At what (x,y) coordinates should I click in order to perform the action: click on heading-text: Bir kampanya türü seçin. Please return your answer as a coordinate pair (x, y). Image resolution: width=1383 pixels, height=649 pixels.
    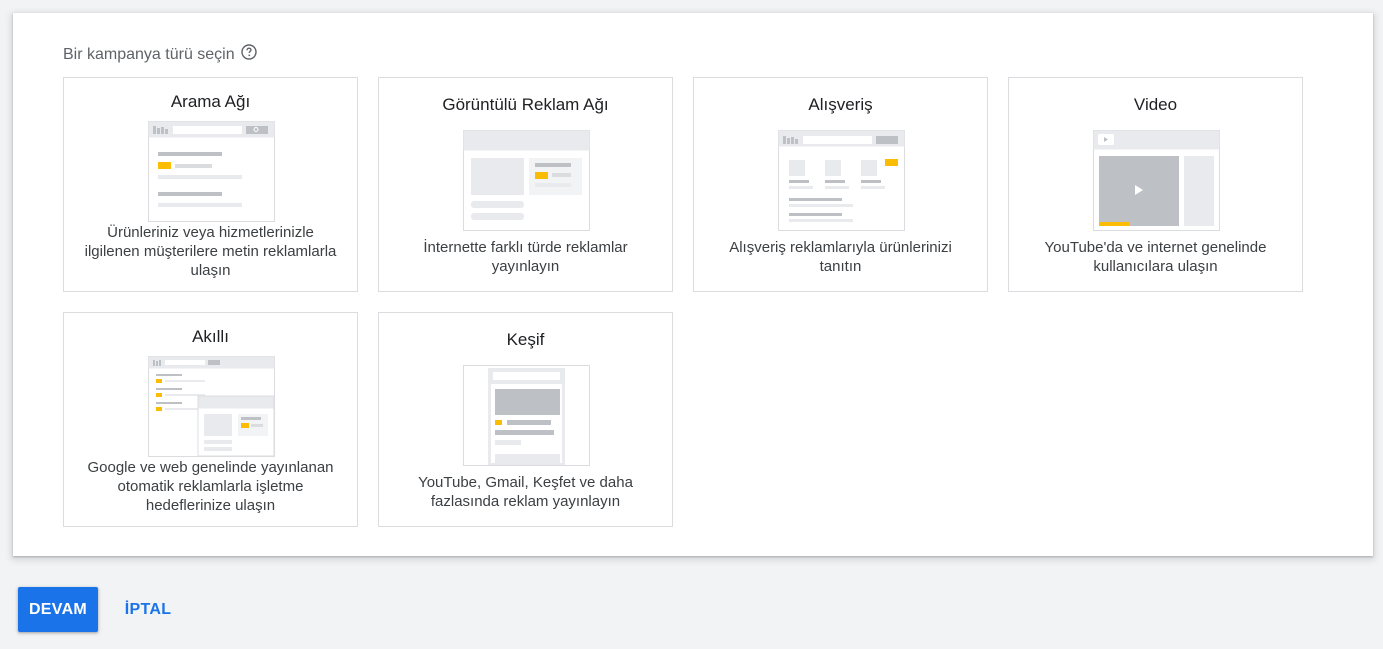
    Looking at the image, I should click on (149, 54).